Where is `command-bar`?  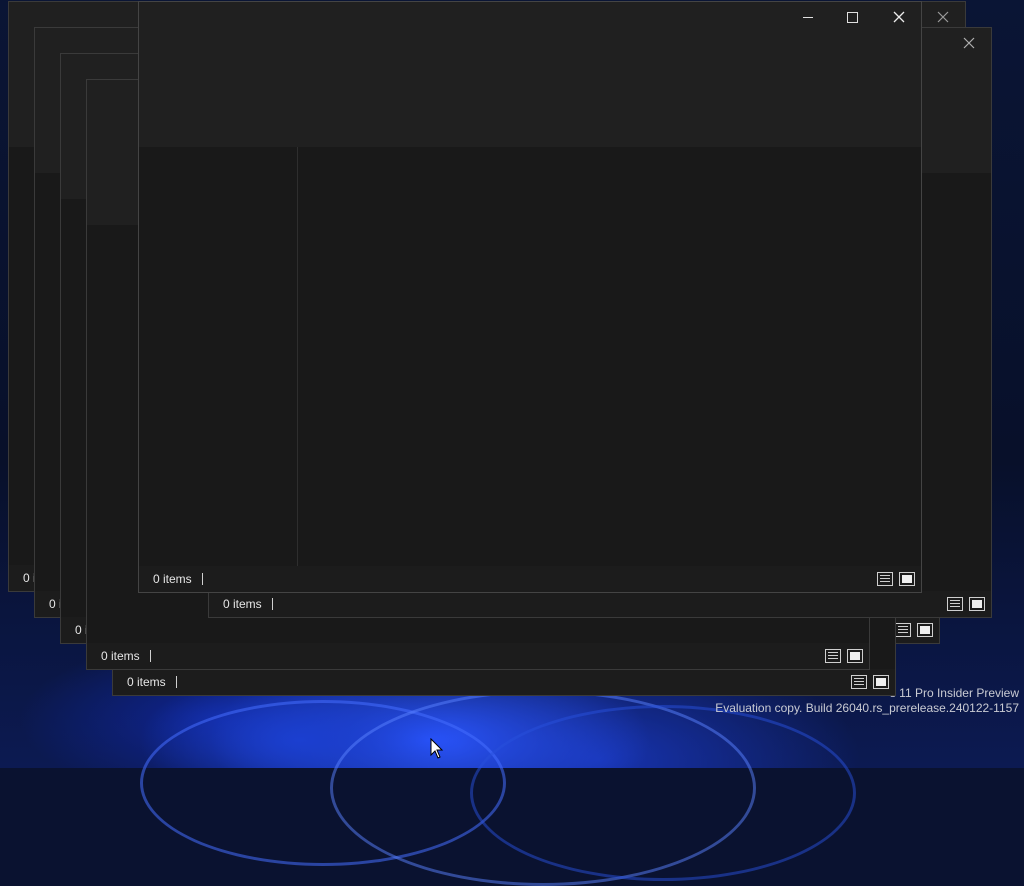
command-bar is located at coordinates (530, 89).